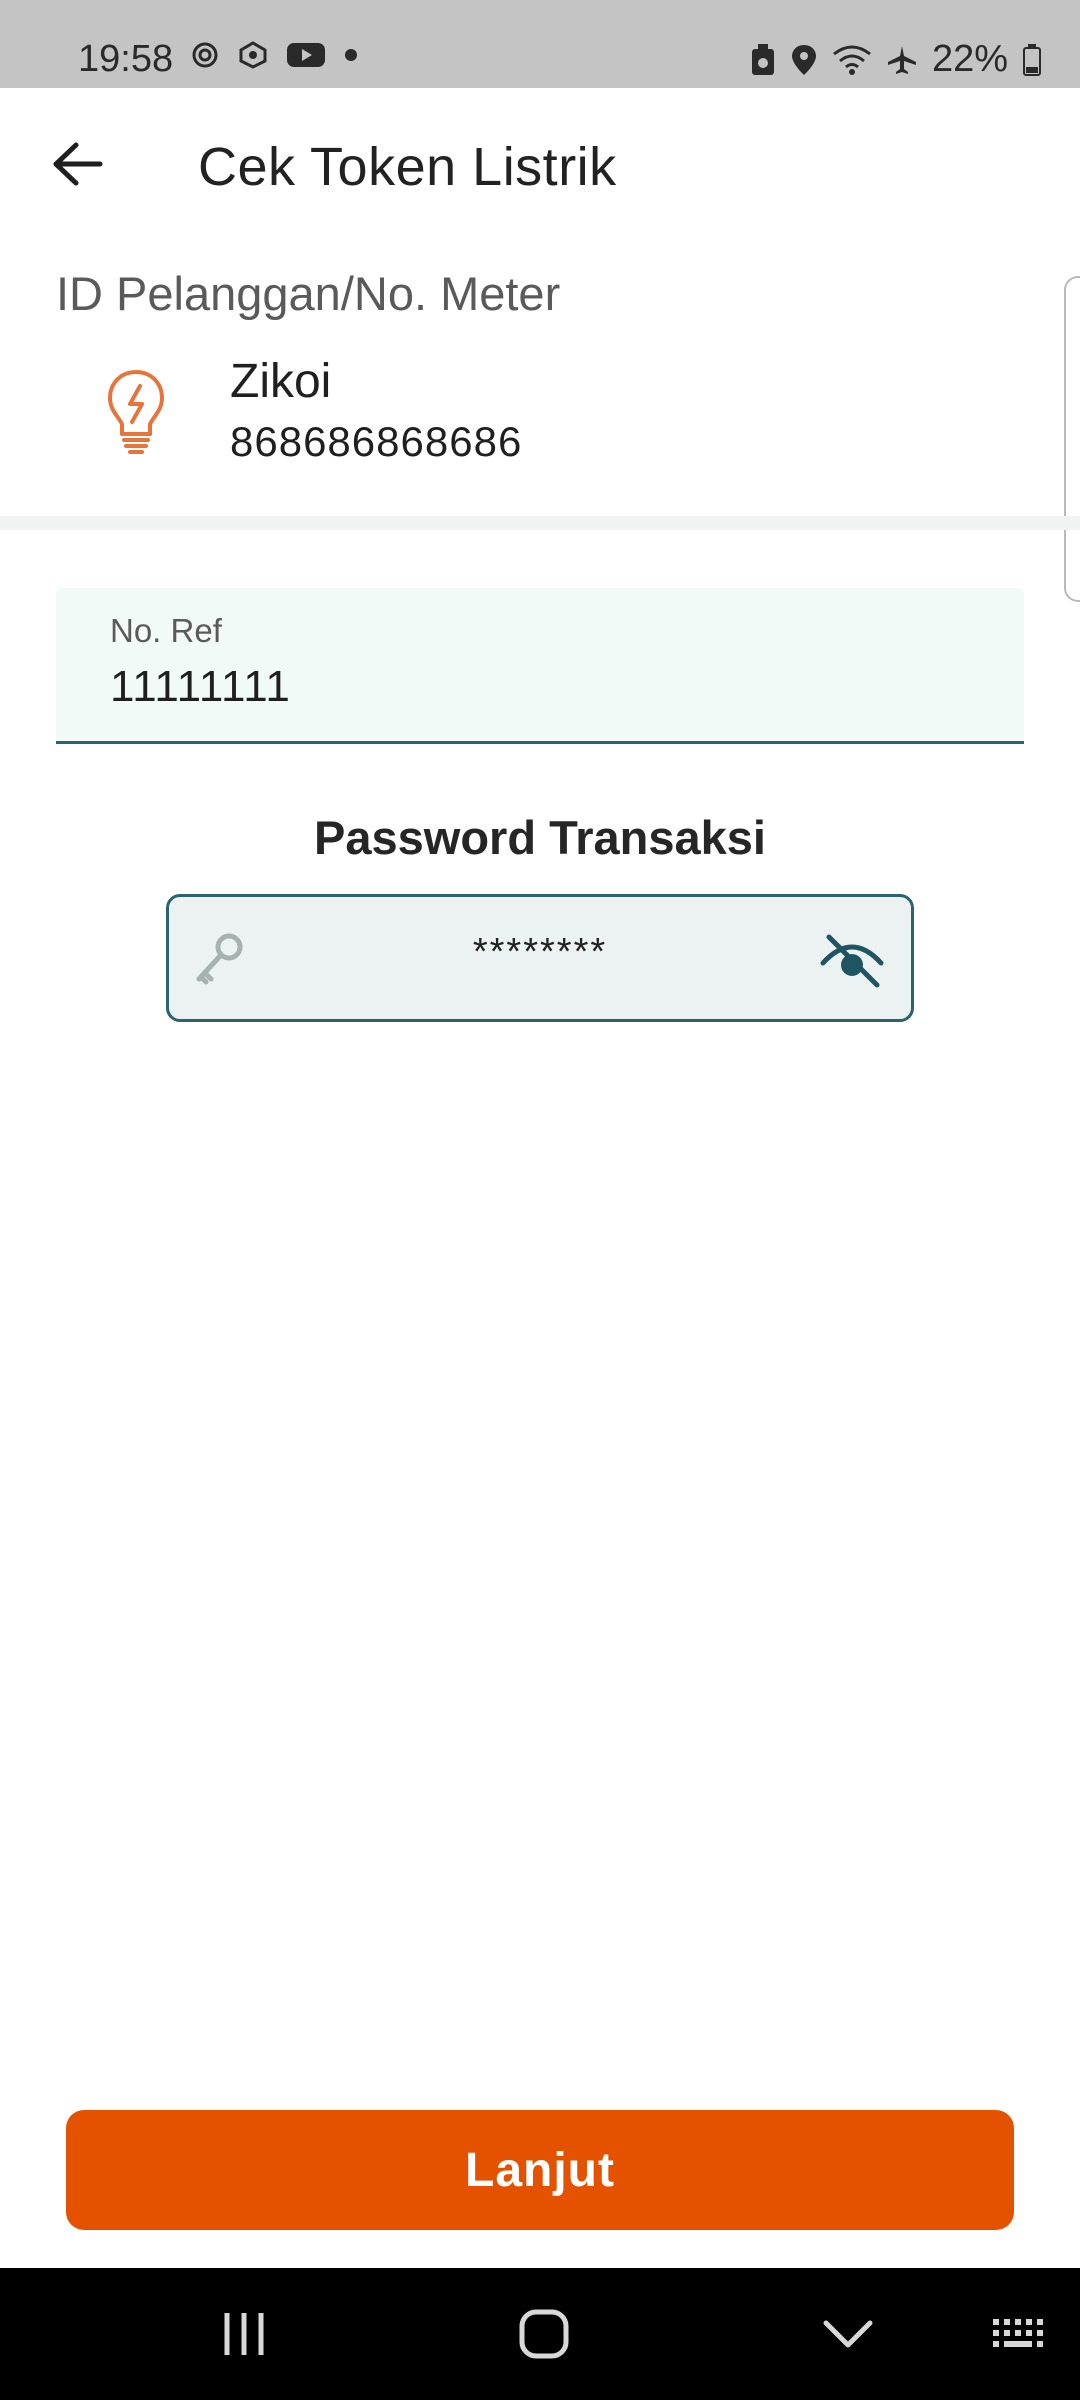  Describe the element at coordinates (540, 666) in the screenshot. I see `ref-number-field: No. Ref 11111111` at that location.